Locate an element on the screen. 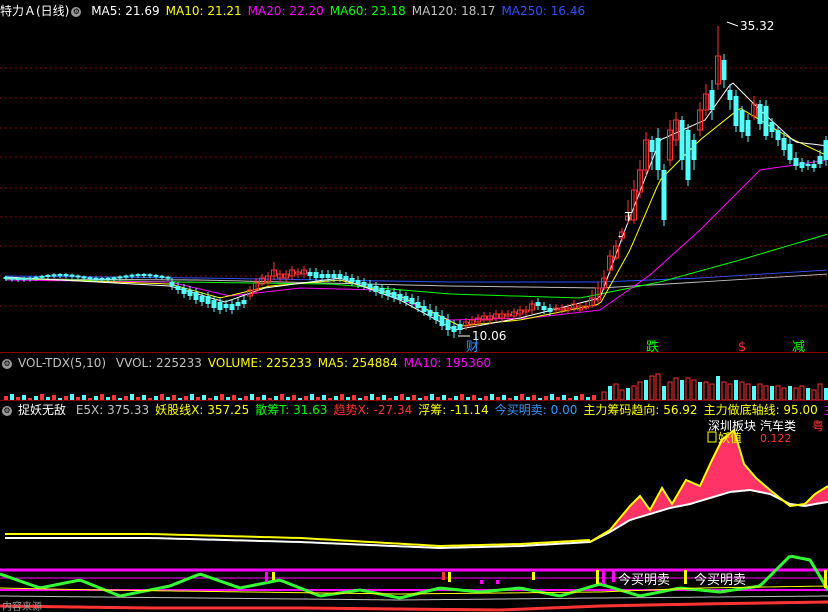 This screenshot has height=612, width=828. volume-value-3: MA10: 195360 is located at coordinates (447, 363).